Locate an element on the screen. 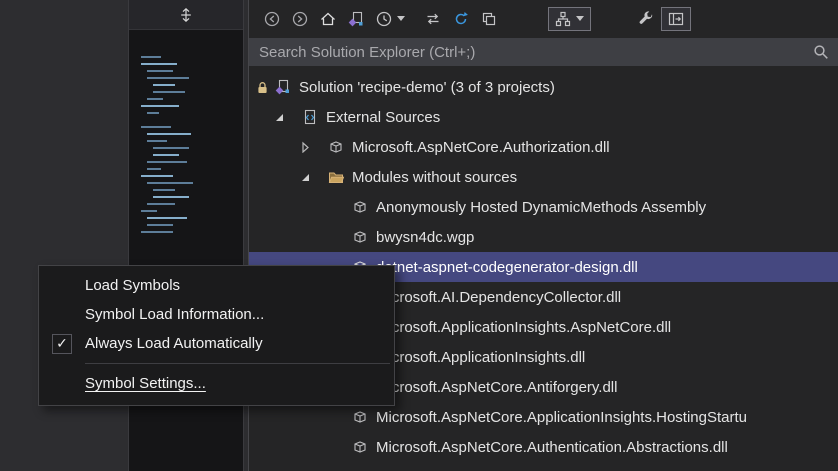  preview-selected-items-button is located at coordinates (676, 19).